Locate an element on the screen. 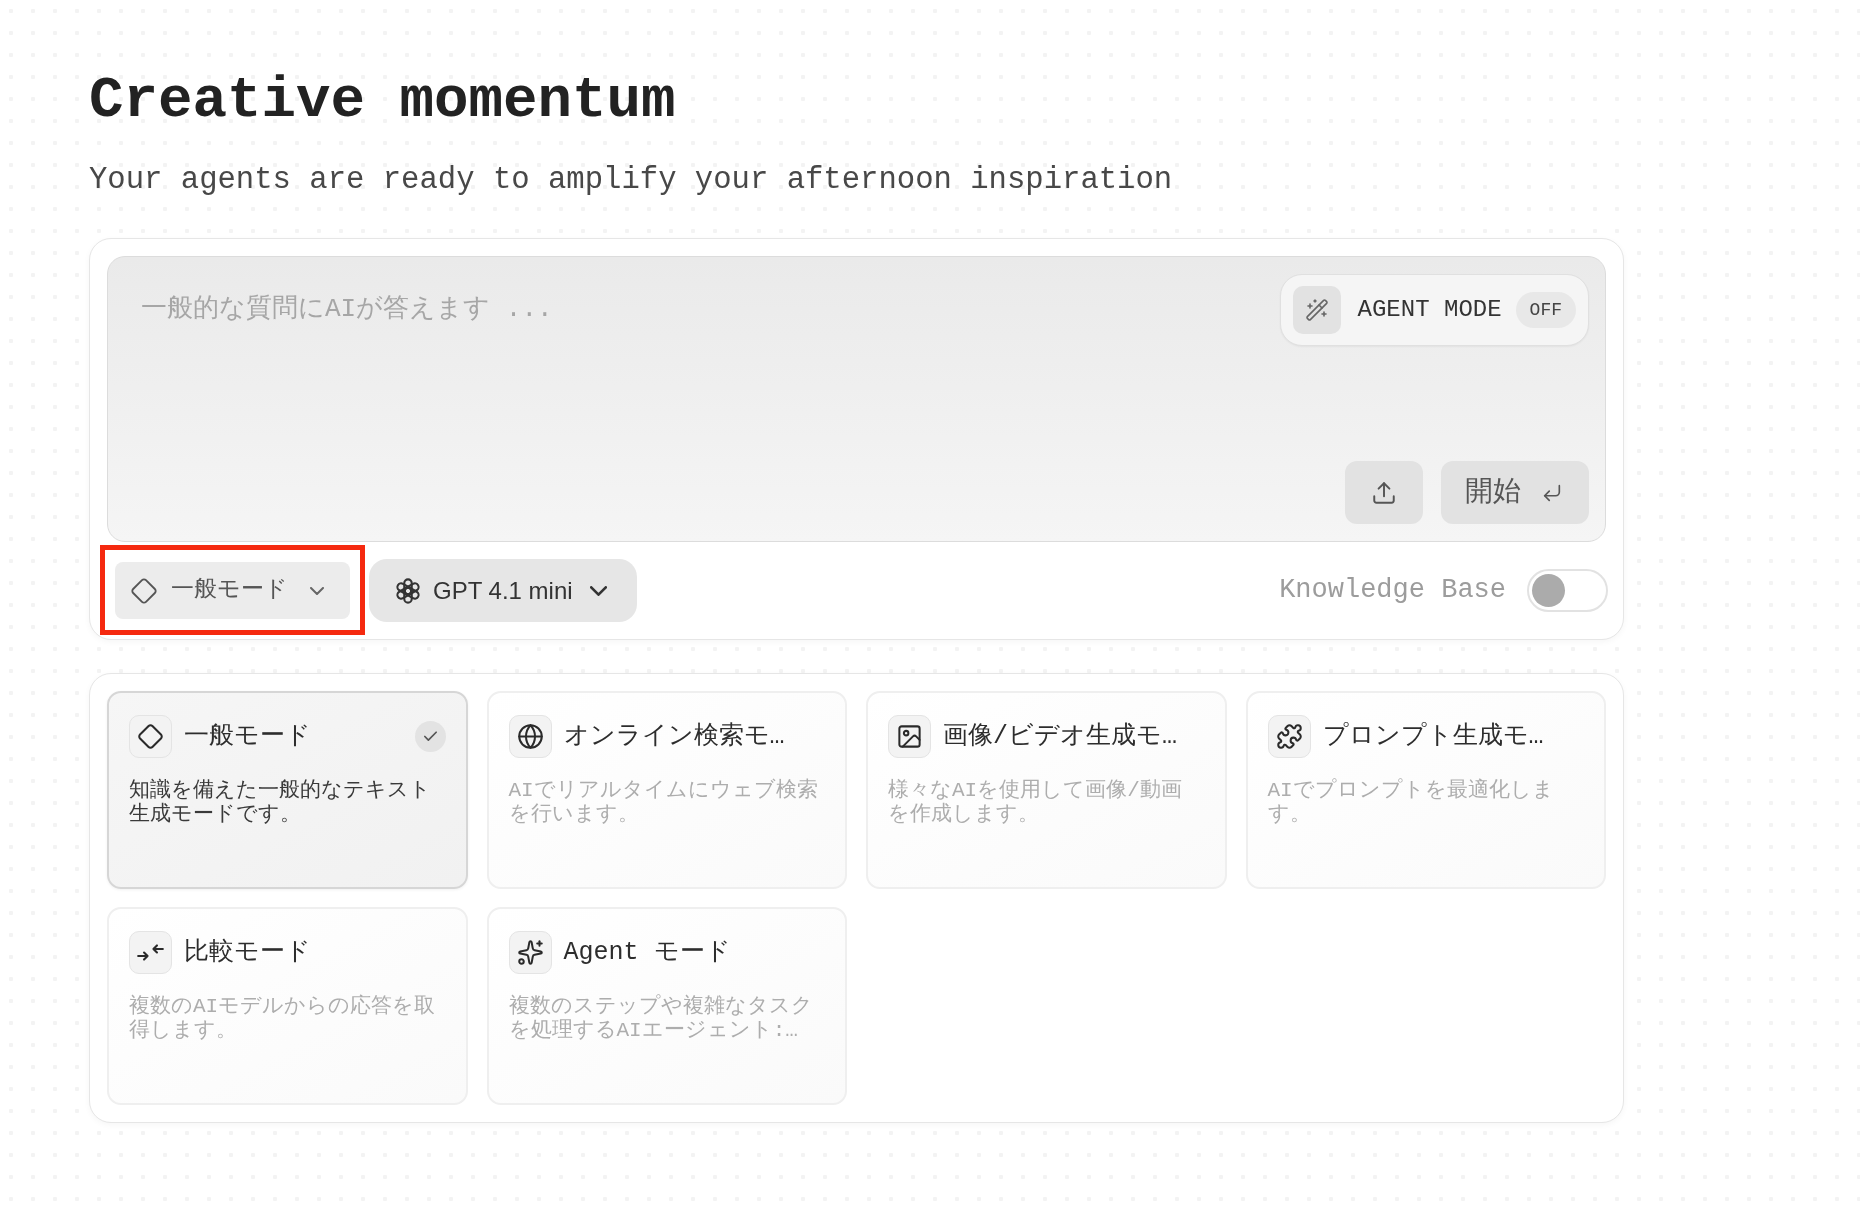 This screenshot has height=1212, width=1860. card-title: Agent モード is located at coordinates (647, 952).